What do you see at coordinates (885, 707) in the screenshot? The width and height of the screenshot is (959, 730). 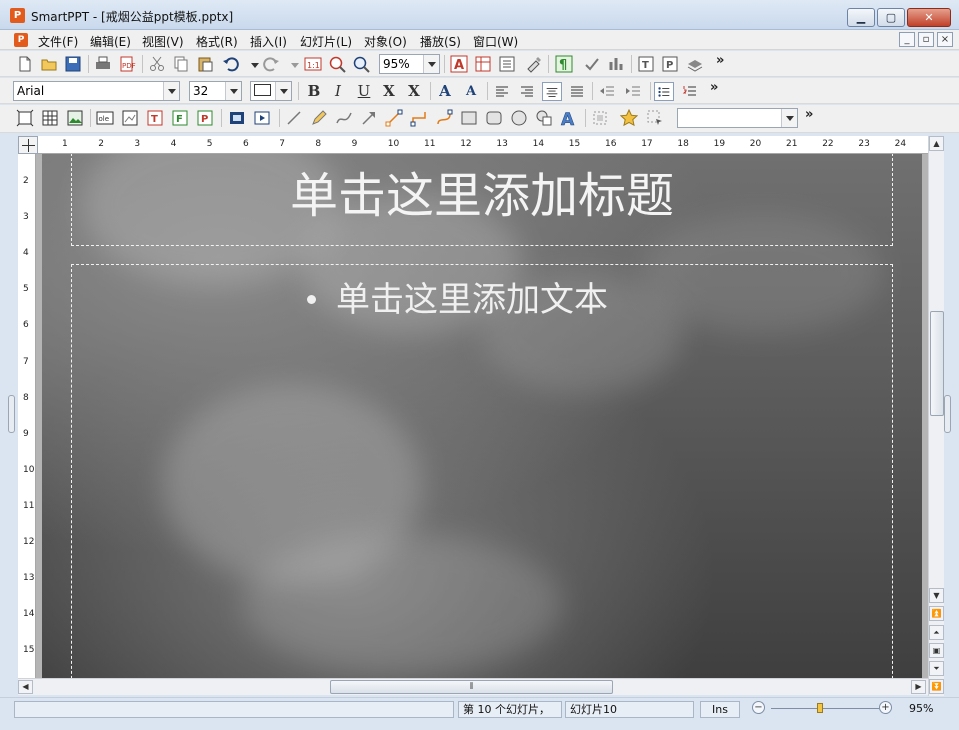 I see `zoom-in-button: +` at bounding box center [885, 707].